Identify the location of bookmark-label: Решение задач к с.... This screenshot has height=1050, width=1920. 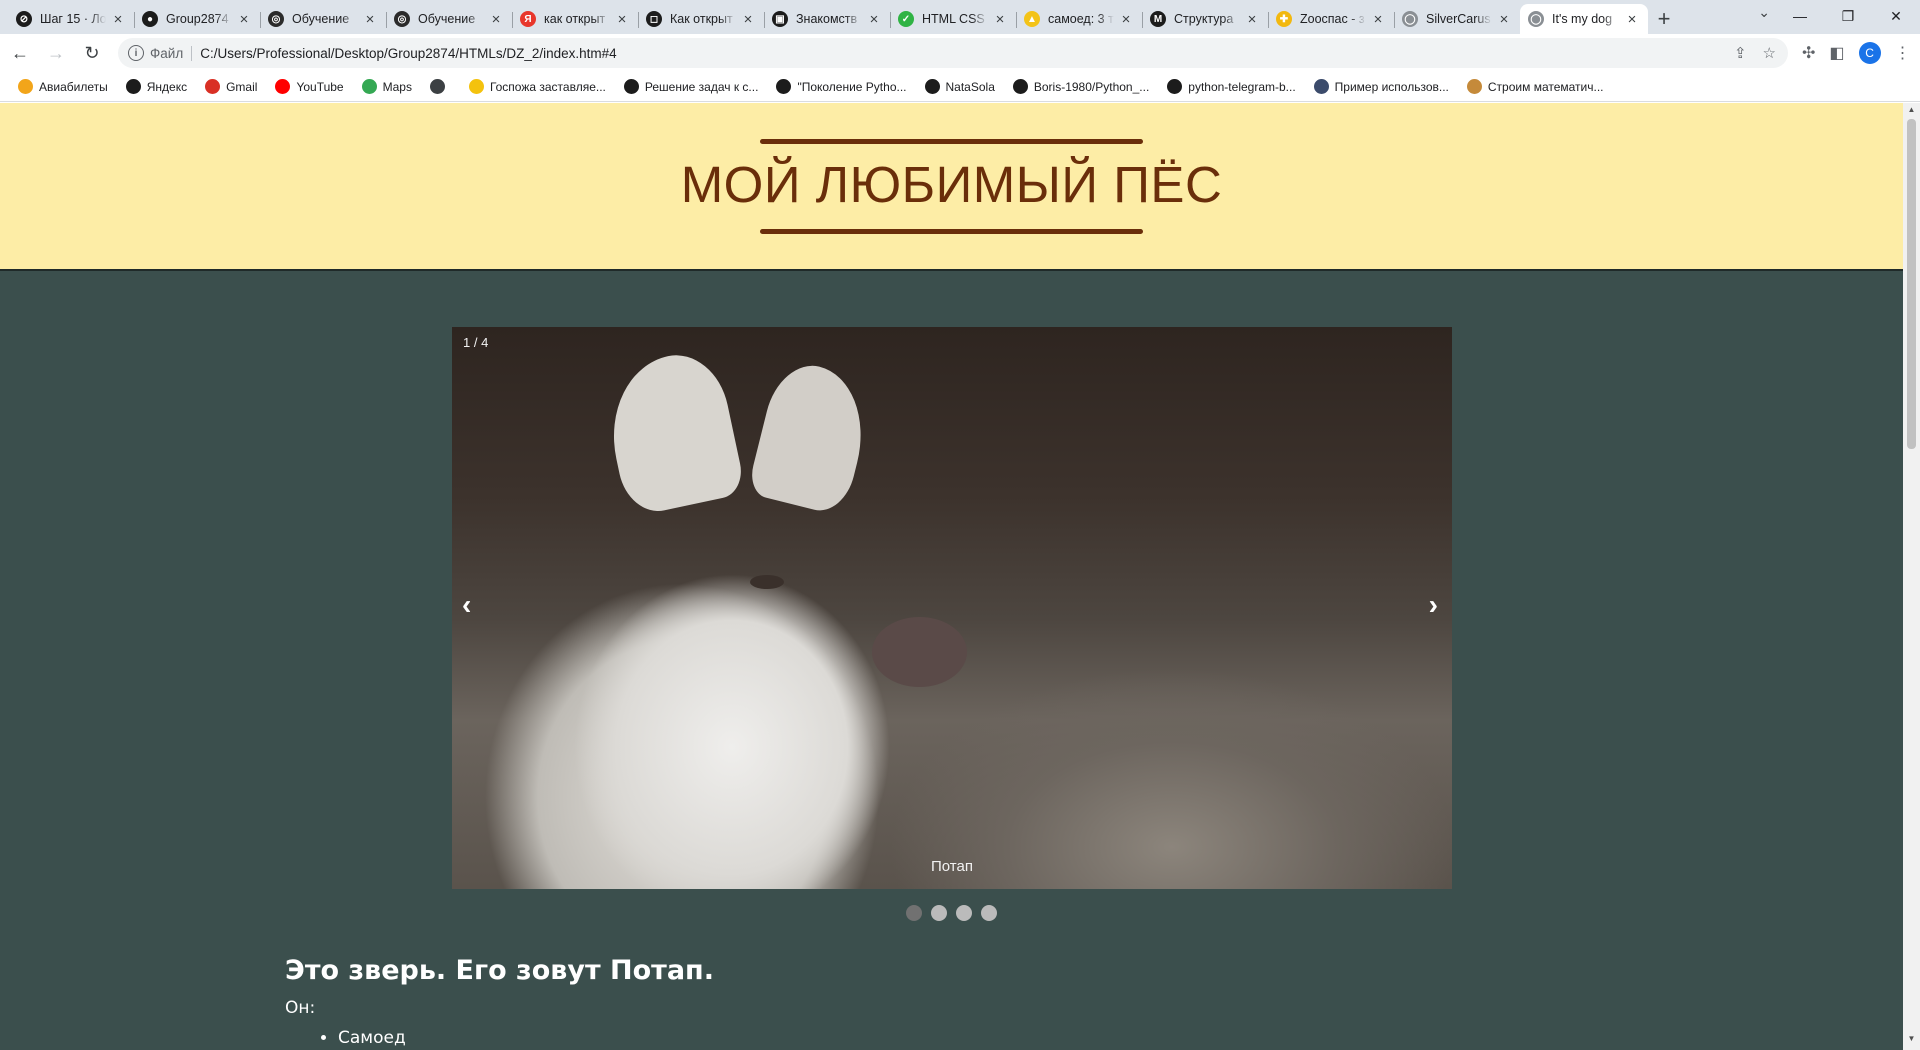
(701, 86).